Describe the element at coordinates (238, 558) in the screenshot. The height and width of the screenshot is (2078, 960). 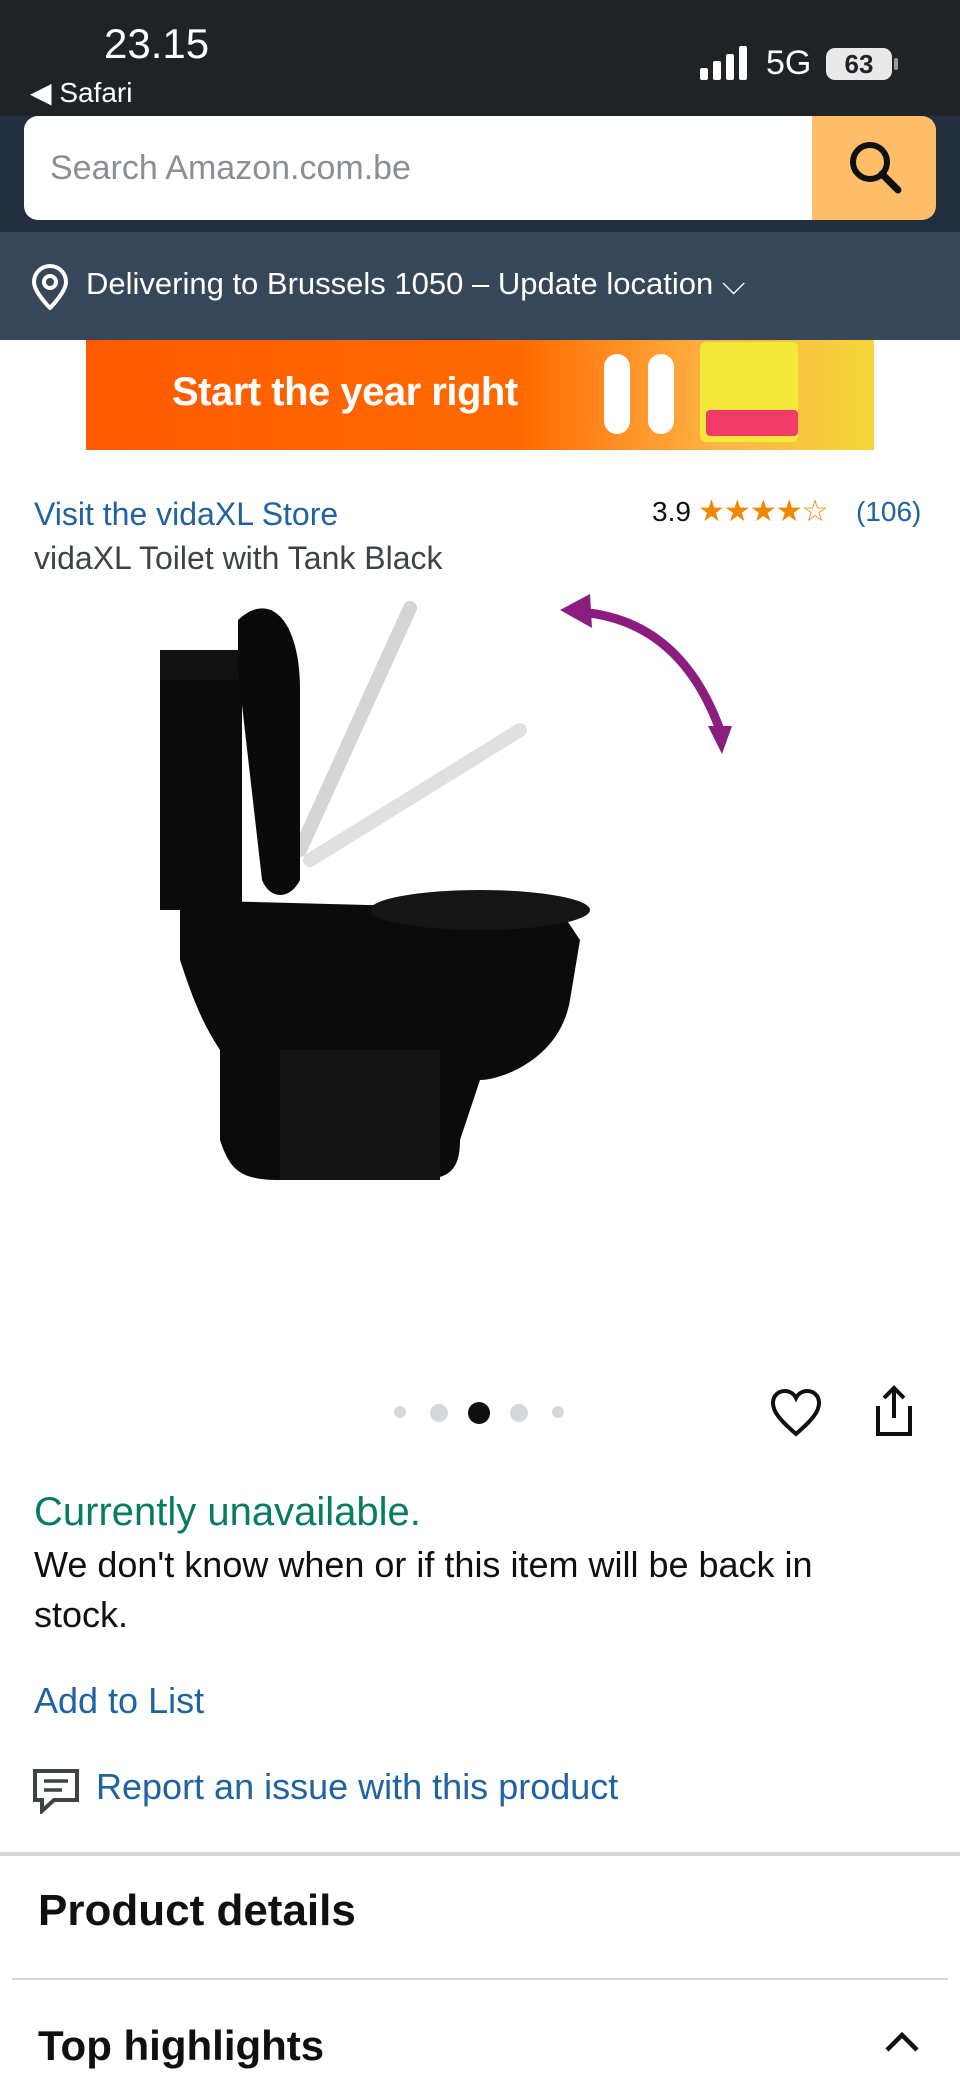
I see `product-title: vidaXL Toilet with Tank Black` at that location.